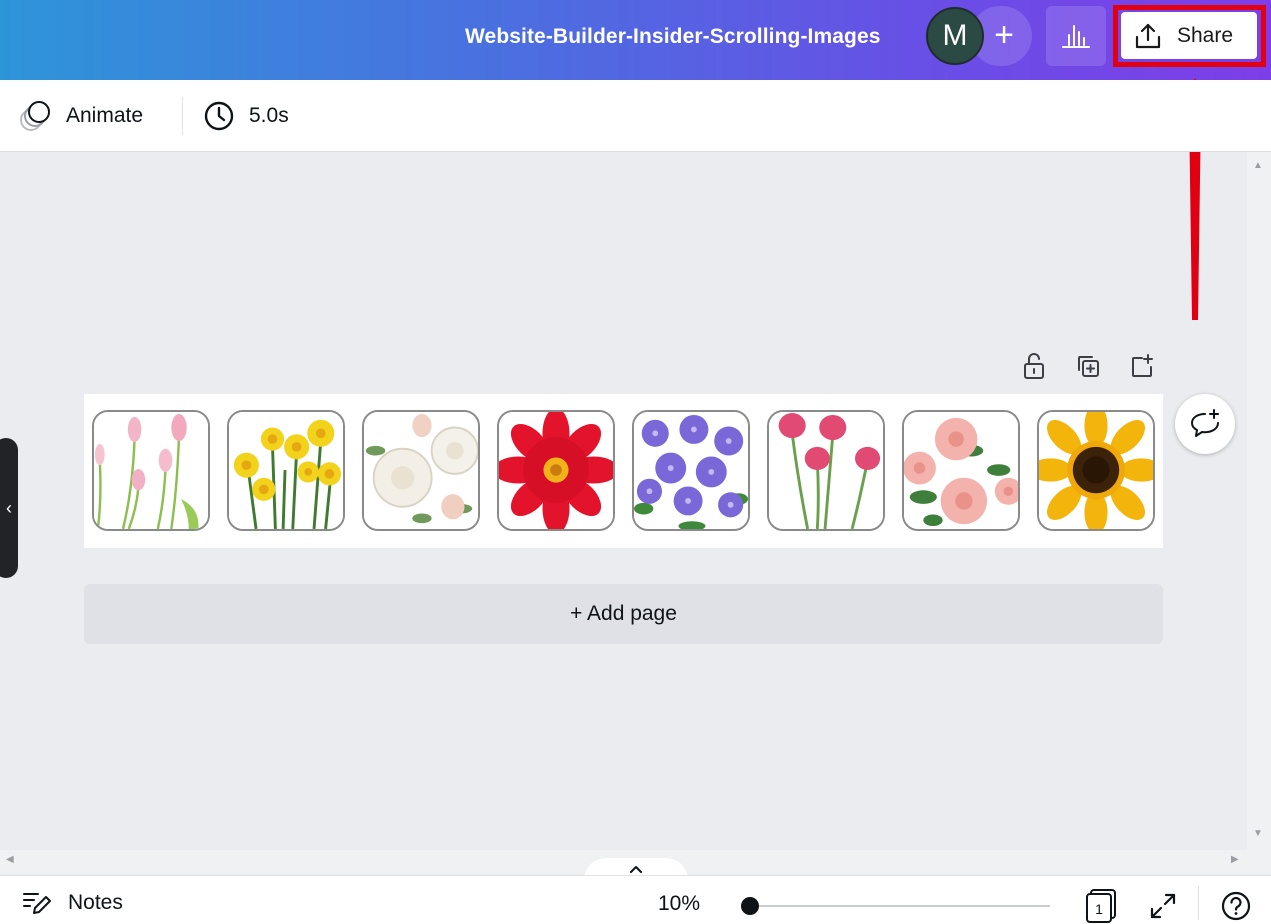 This screenshot has width=1271, height=924. I want to click on fullscreen-button, so click(1163, 906).